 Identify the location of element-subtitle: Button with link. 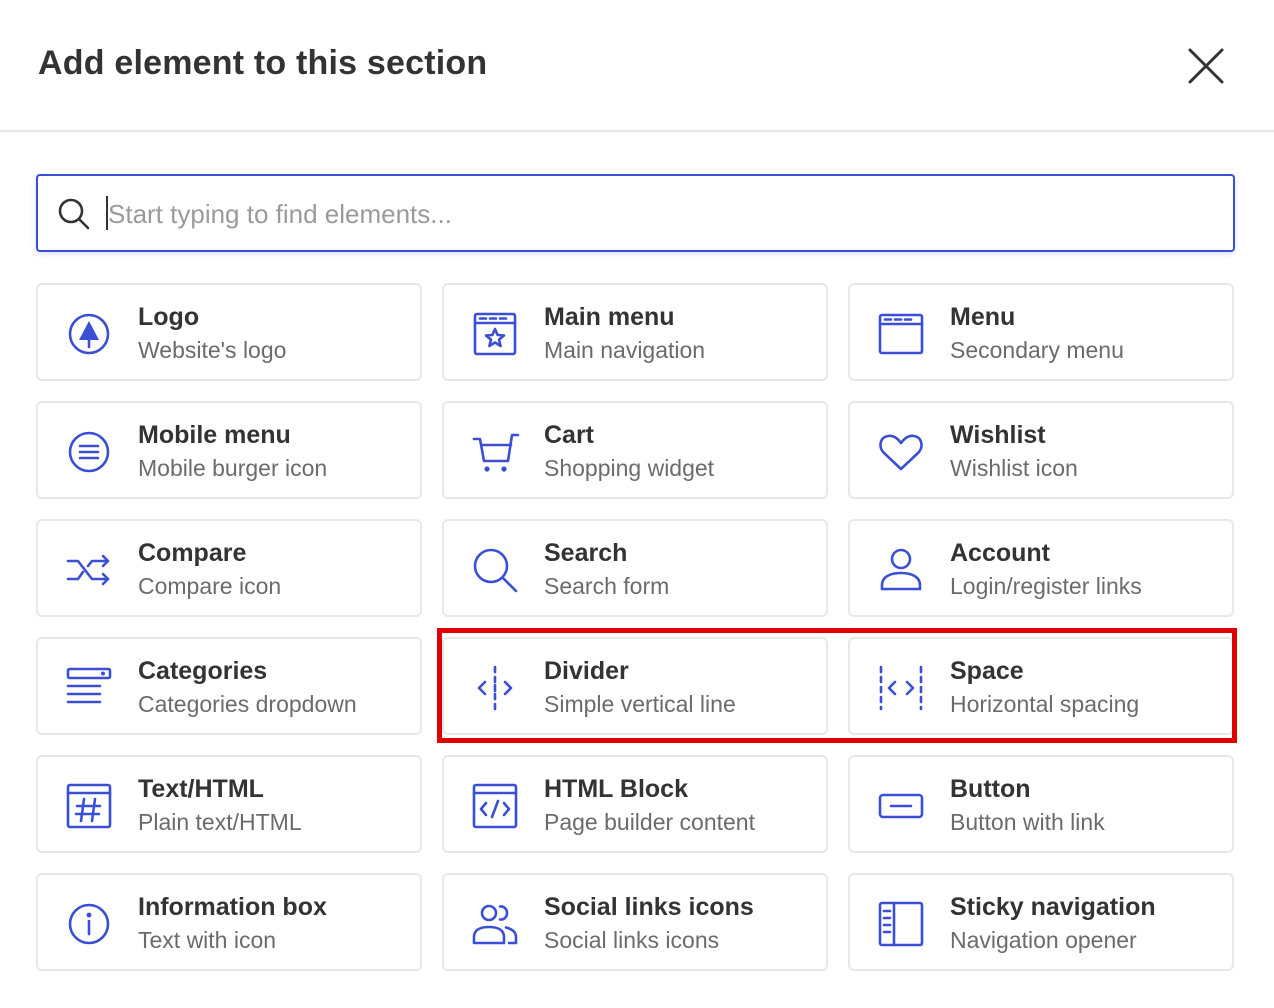
(1027, 822).